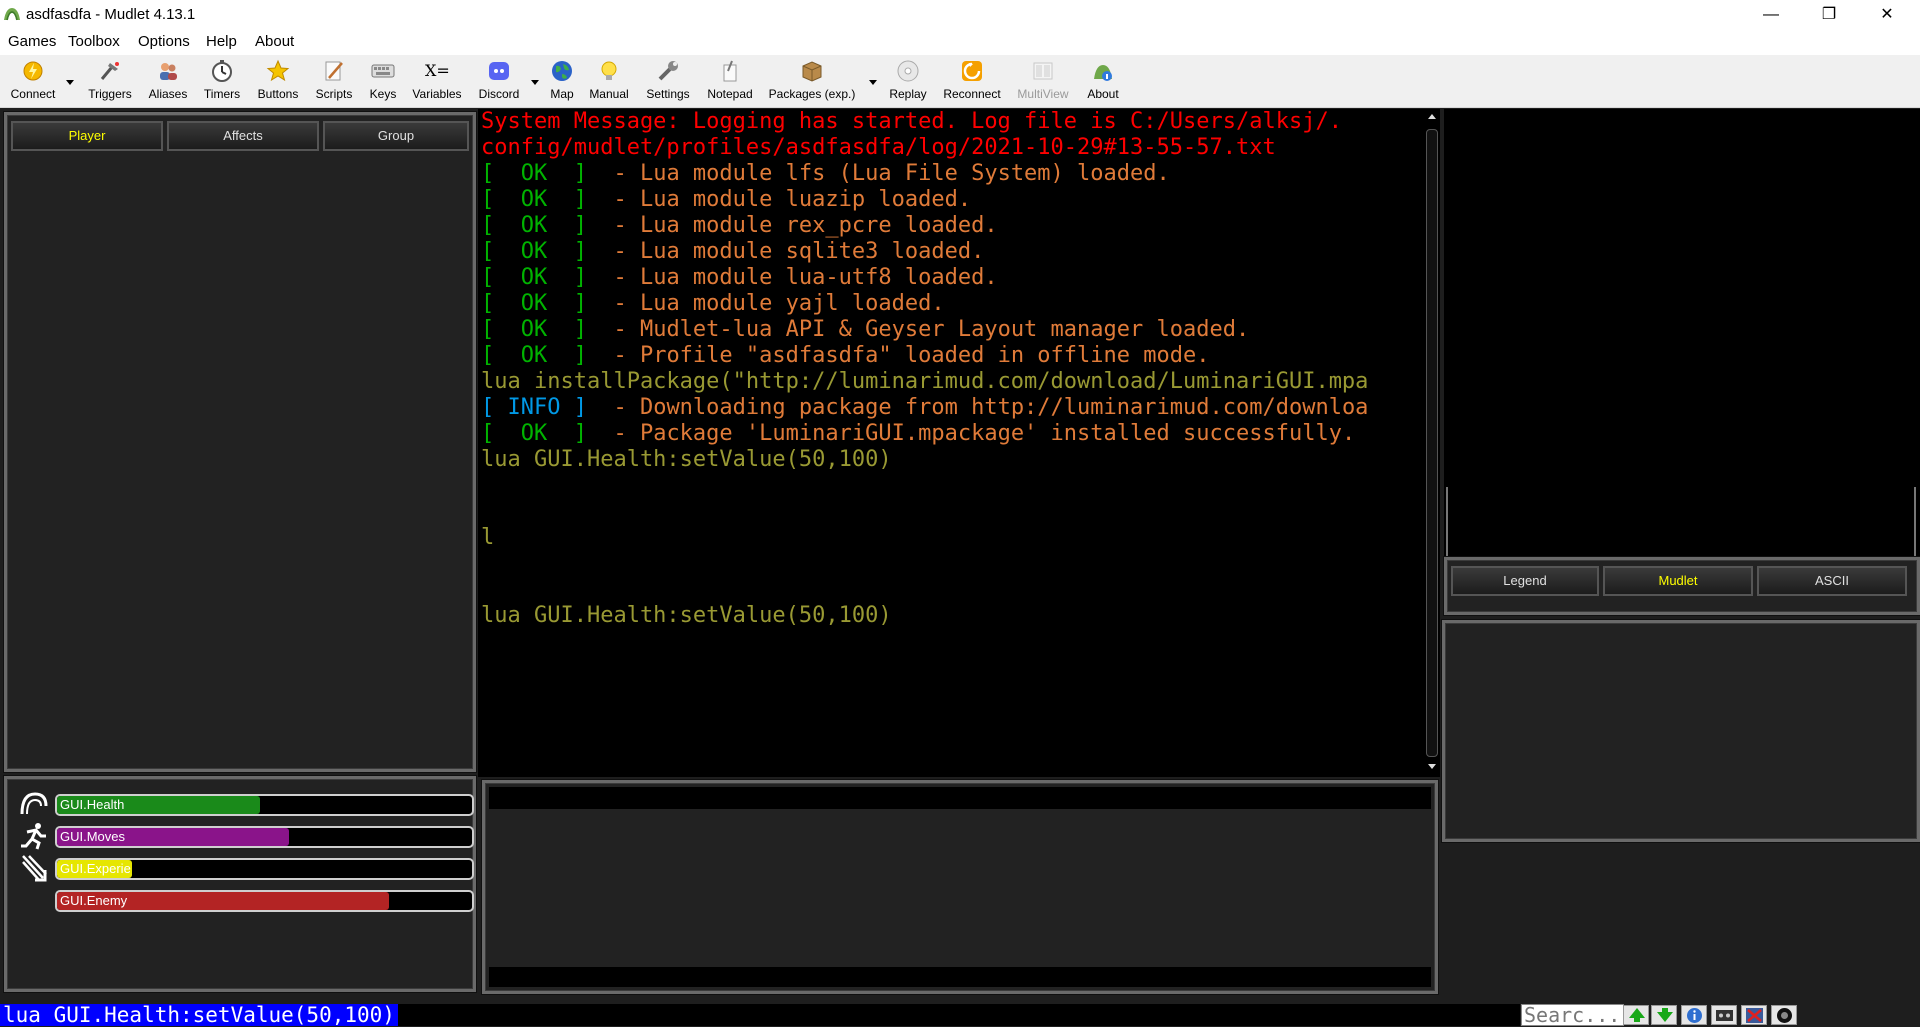  I want to click on scroll-down-icon, so click(1432, 766).